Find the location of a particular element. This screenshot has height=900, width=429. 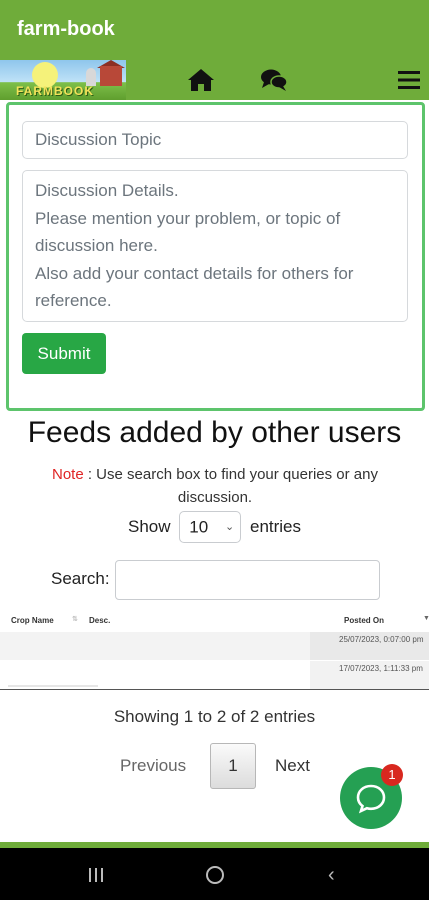

nav-bar: FARMBOOK is located at coordinates (214, 80).